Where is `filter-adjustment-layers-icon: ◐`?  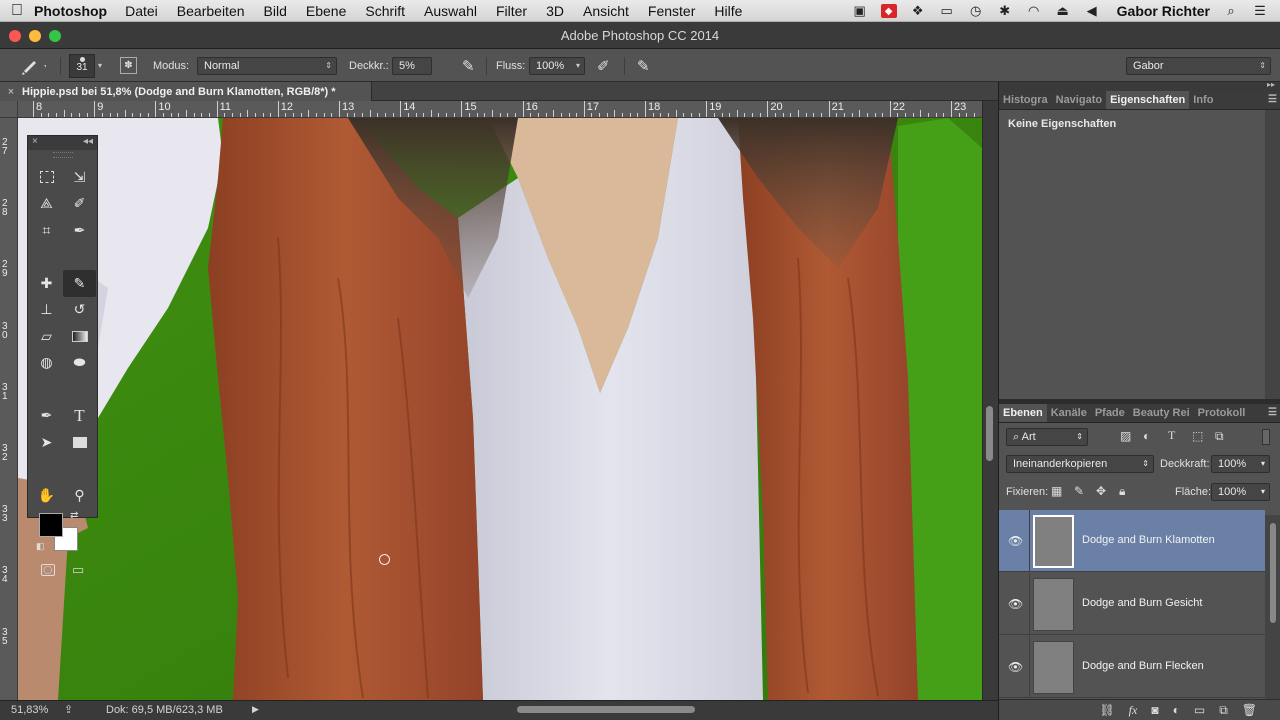
filter-adjustment-layers-icon: ◐ is located at coordinates (1146, 436).